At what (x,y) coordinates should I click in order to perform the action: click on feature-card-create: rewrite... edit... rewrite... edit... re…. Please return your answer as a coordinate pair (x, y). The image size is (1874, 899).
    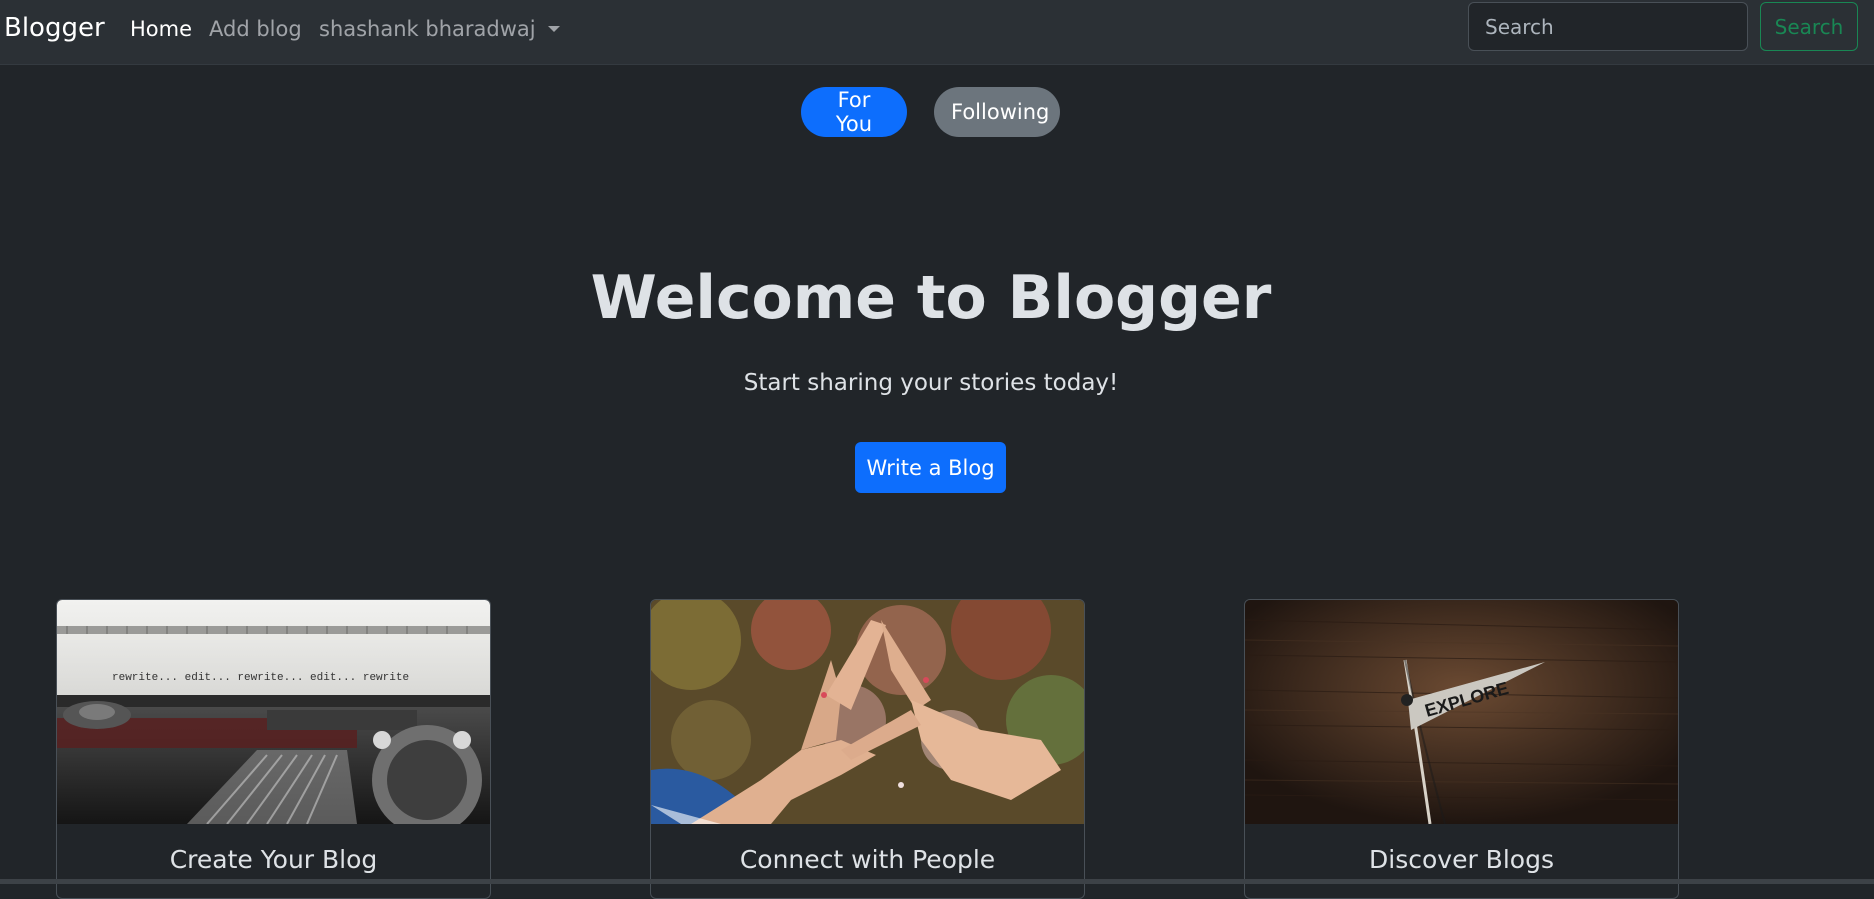
    Looking at the image, I should click on (273, 749).